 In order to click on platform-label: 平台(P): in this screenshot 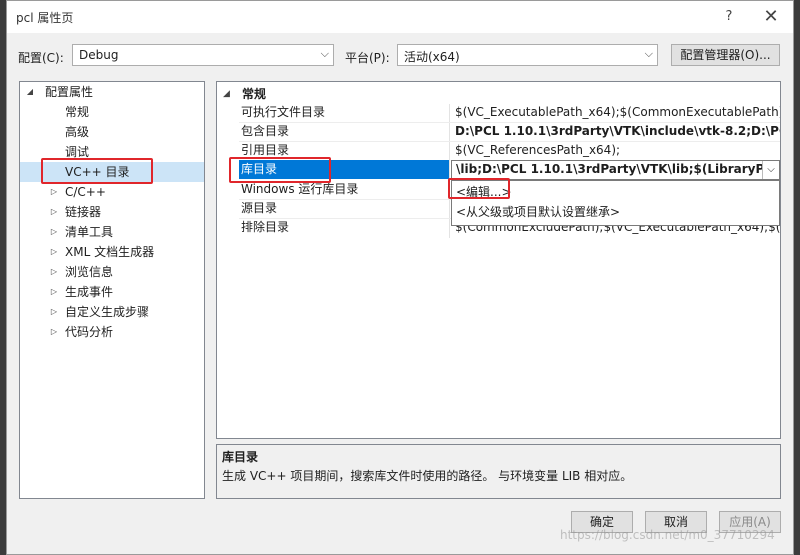, I will do `click(367, 58)`.